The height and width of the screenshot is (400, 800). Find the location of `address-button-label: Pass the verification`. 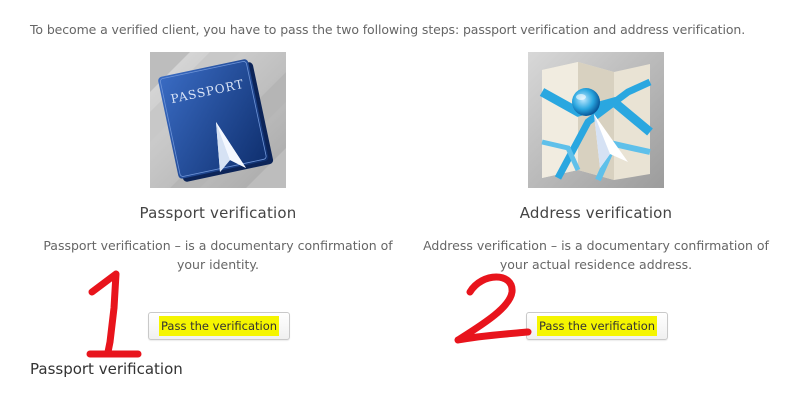

address-button-label: Pass the verification is located at coordinates (597, 326).